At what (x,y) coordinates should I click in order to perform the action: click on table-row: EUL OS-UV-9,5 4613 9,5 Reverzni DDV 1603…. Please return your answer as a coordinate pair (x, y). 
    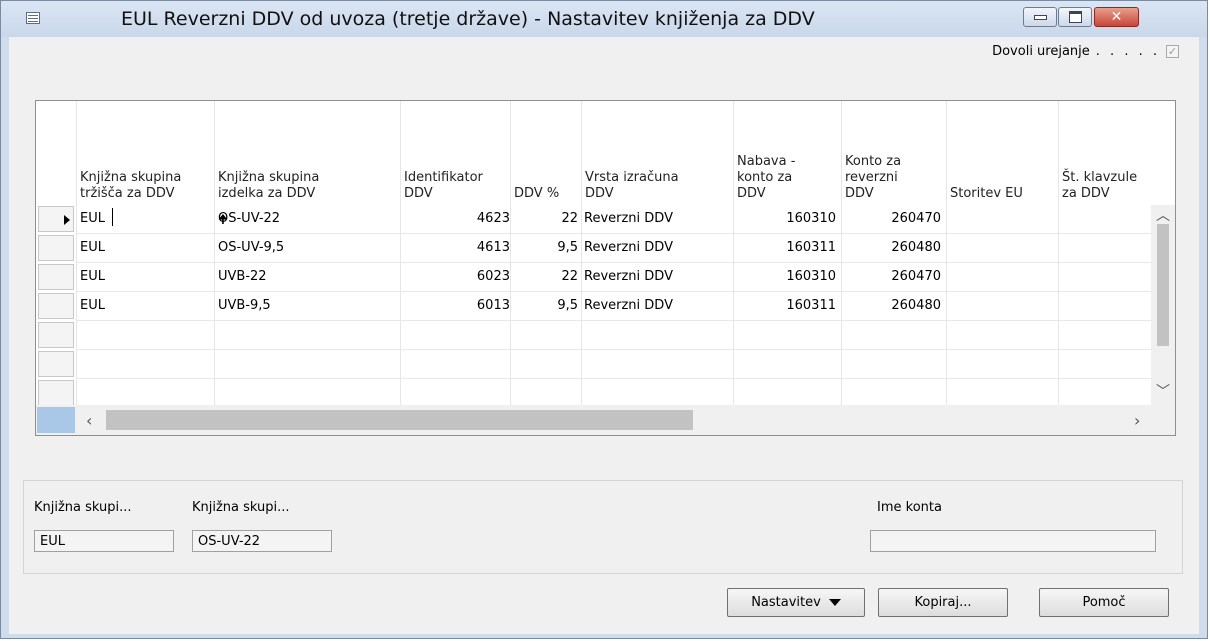
    Looking at the image, I should click on (614, 248).